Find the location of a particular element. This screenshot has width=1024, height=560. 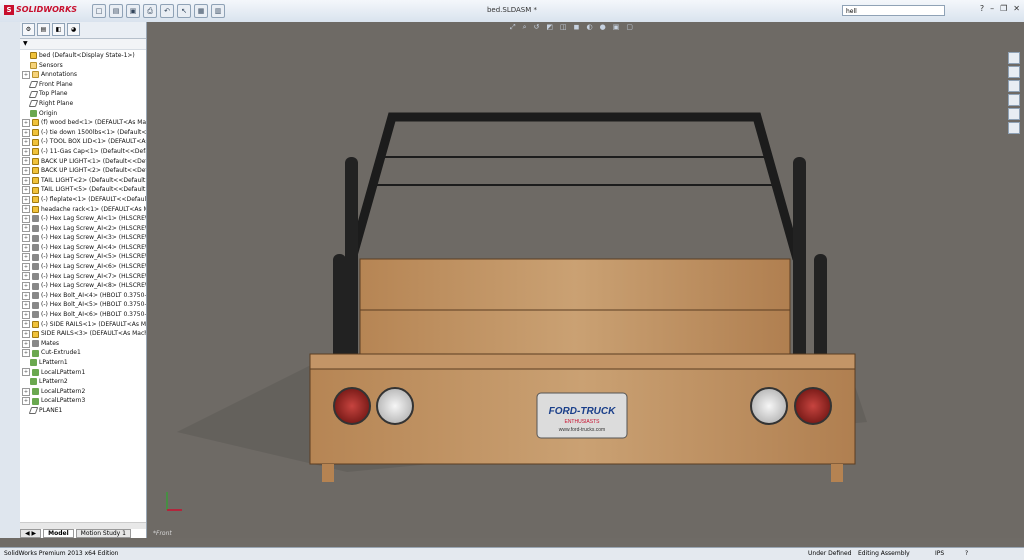

appearances-icon is located at coordinates (1014, 114).